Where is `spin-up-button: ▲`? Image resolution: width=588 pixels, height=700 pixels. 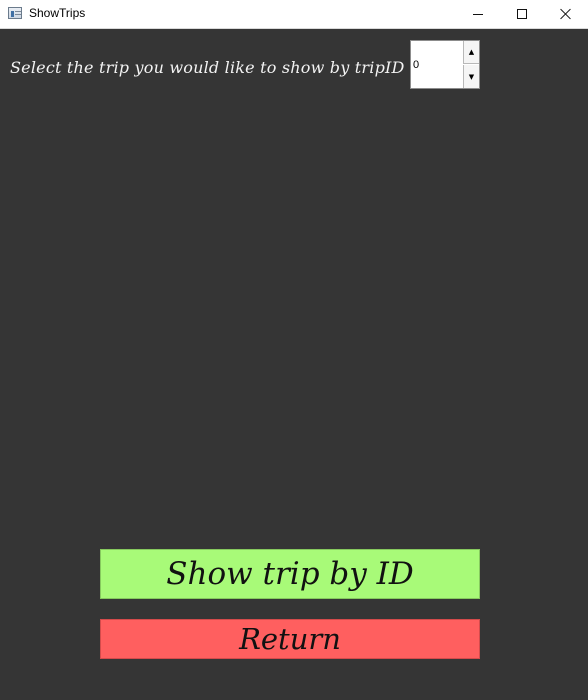 spin-up-button: ▲ is located at coordinates (471, 52).